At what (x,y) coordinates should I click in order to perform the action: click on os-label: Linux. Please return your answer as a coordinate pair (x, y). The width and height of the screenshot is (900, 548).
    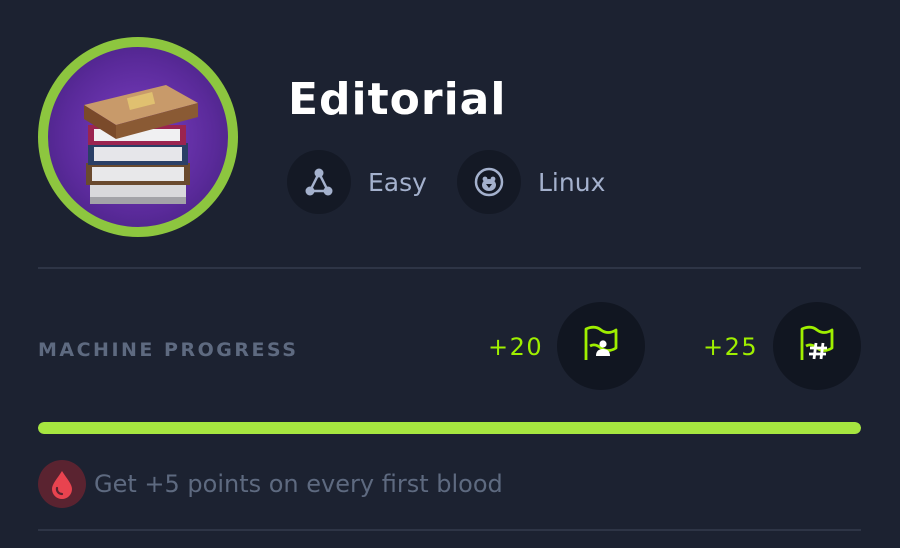
    Looking at the image, I should click on (572, 182).